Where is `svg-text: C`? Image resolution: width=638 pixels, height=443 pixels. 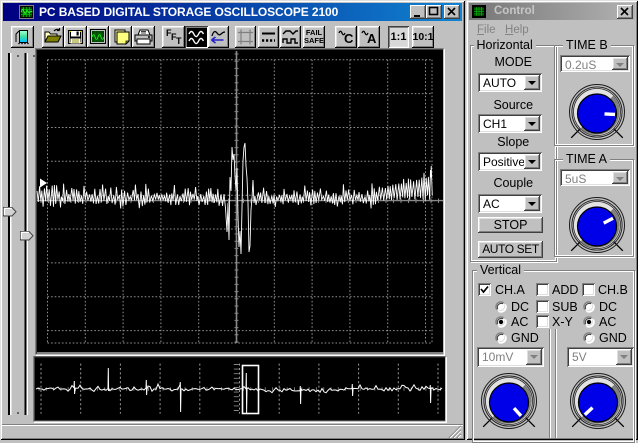
svg-text: C is located at coordinates (349, 38).